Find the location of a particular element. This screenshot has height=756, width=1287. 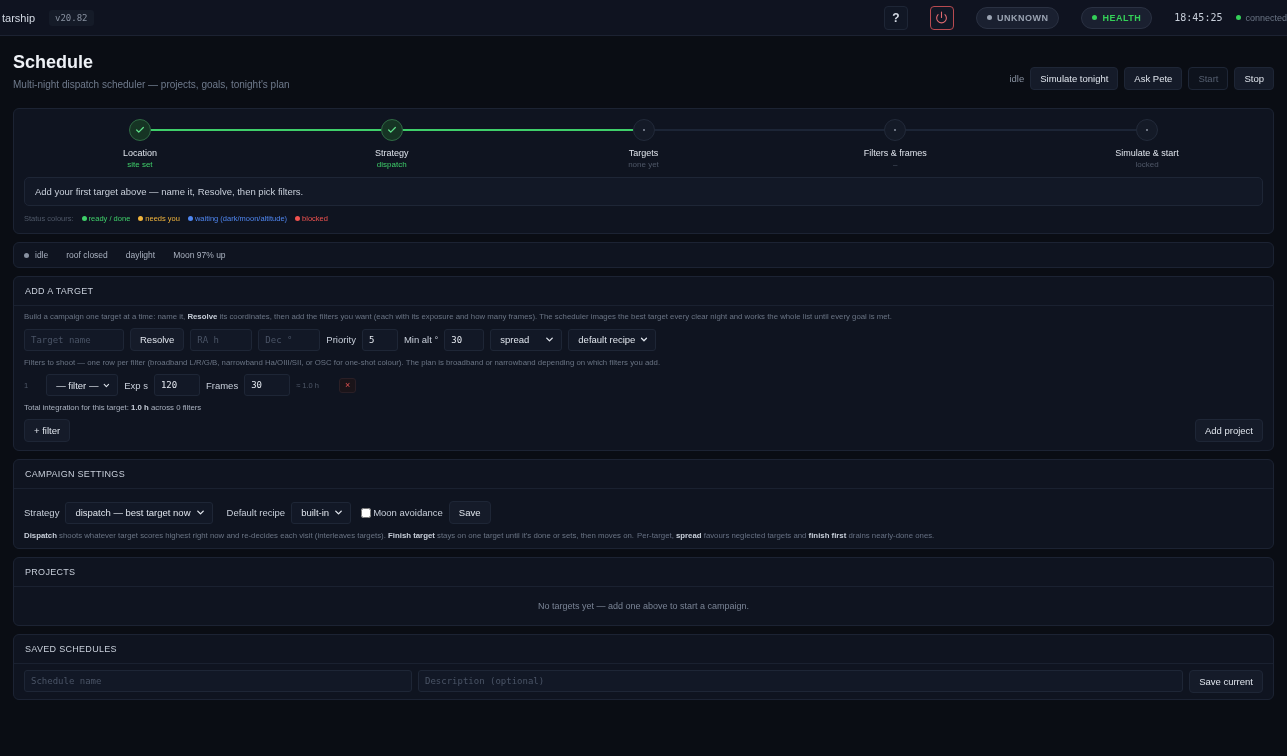

resolve-button: Resolve is located at coordinates (157, 339).